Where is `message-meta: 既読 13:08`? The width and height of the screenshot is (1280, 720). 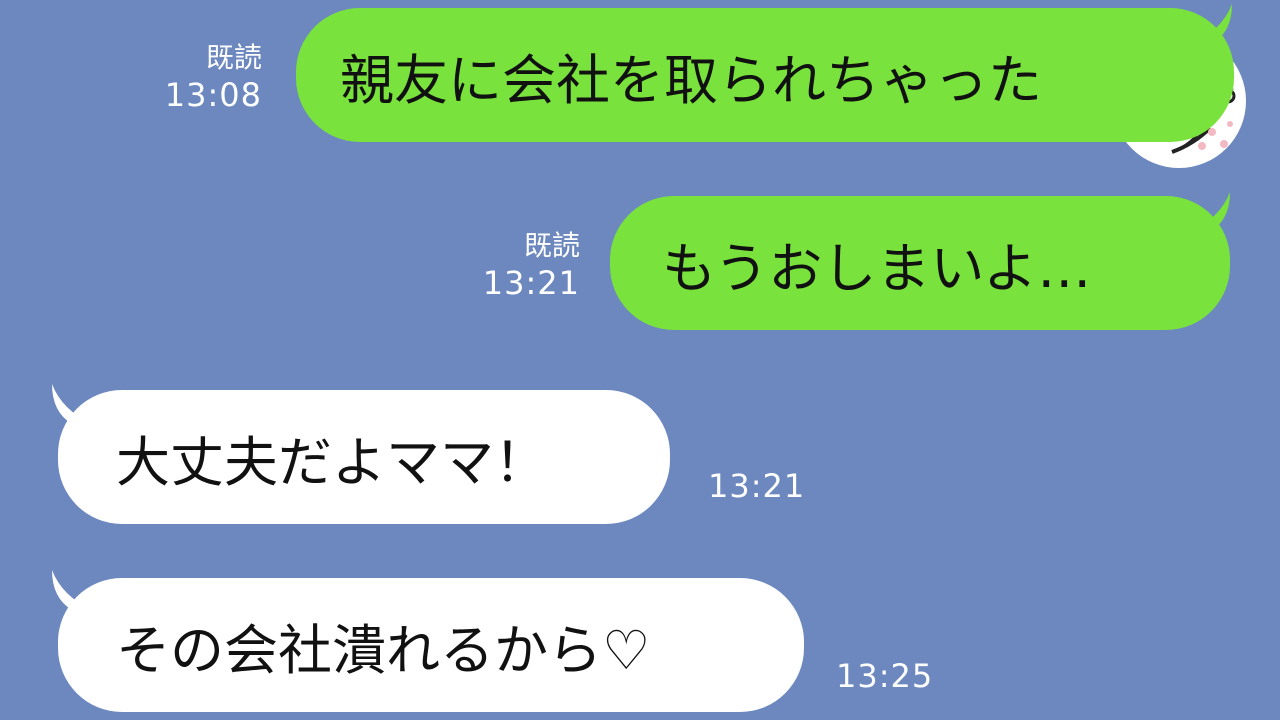 message-meta: 既読 13:08 is located at coordinates (206, 77).